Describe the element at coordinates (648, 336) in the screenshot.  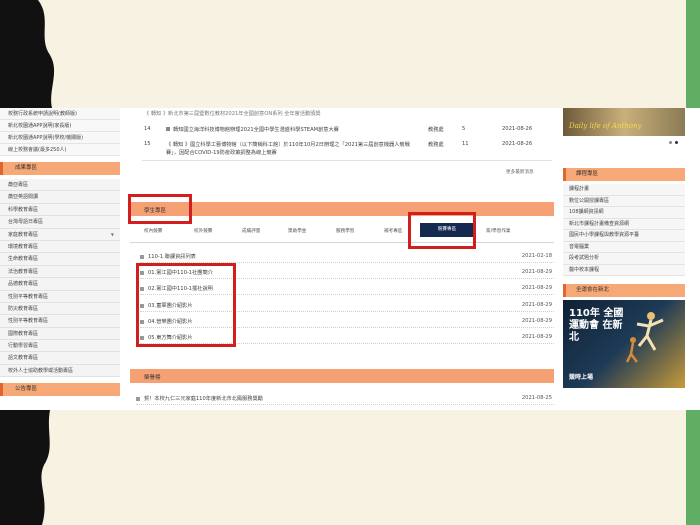
I see `athletes-illustration` at that location.